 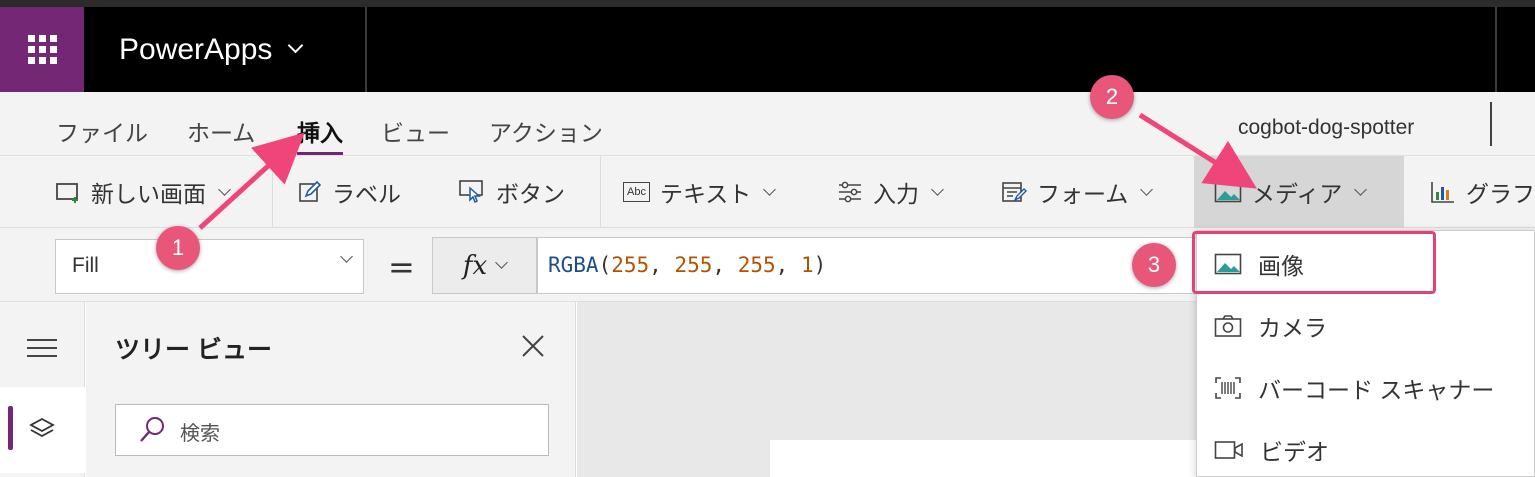 I want to click on step-badge-3: 3, so click(x=1154, y=265).